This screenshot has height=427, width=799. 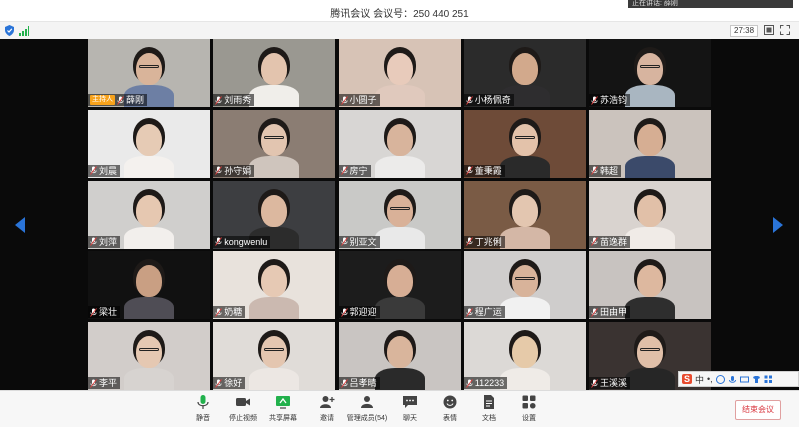 I want to click on participant-tile: 刘雨秀, so click(x=274, y=73).